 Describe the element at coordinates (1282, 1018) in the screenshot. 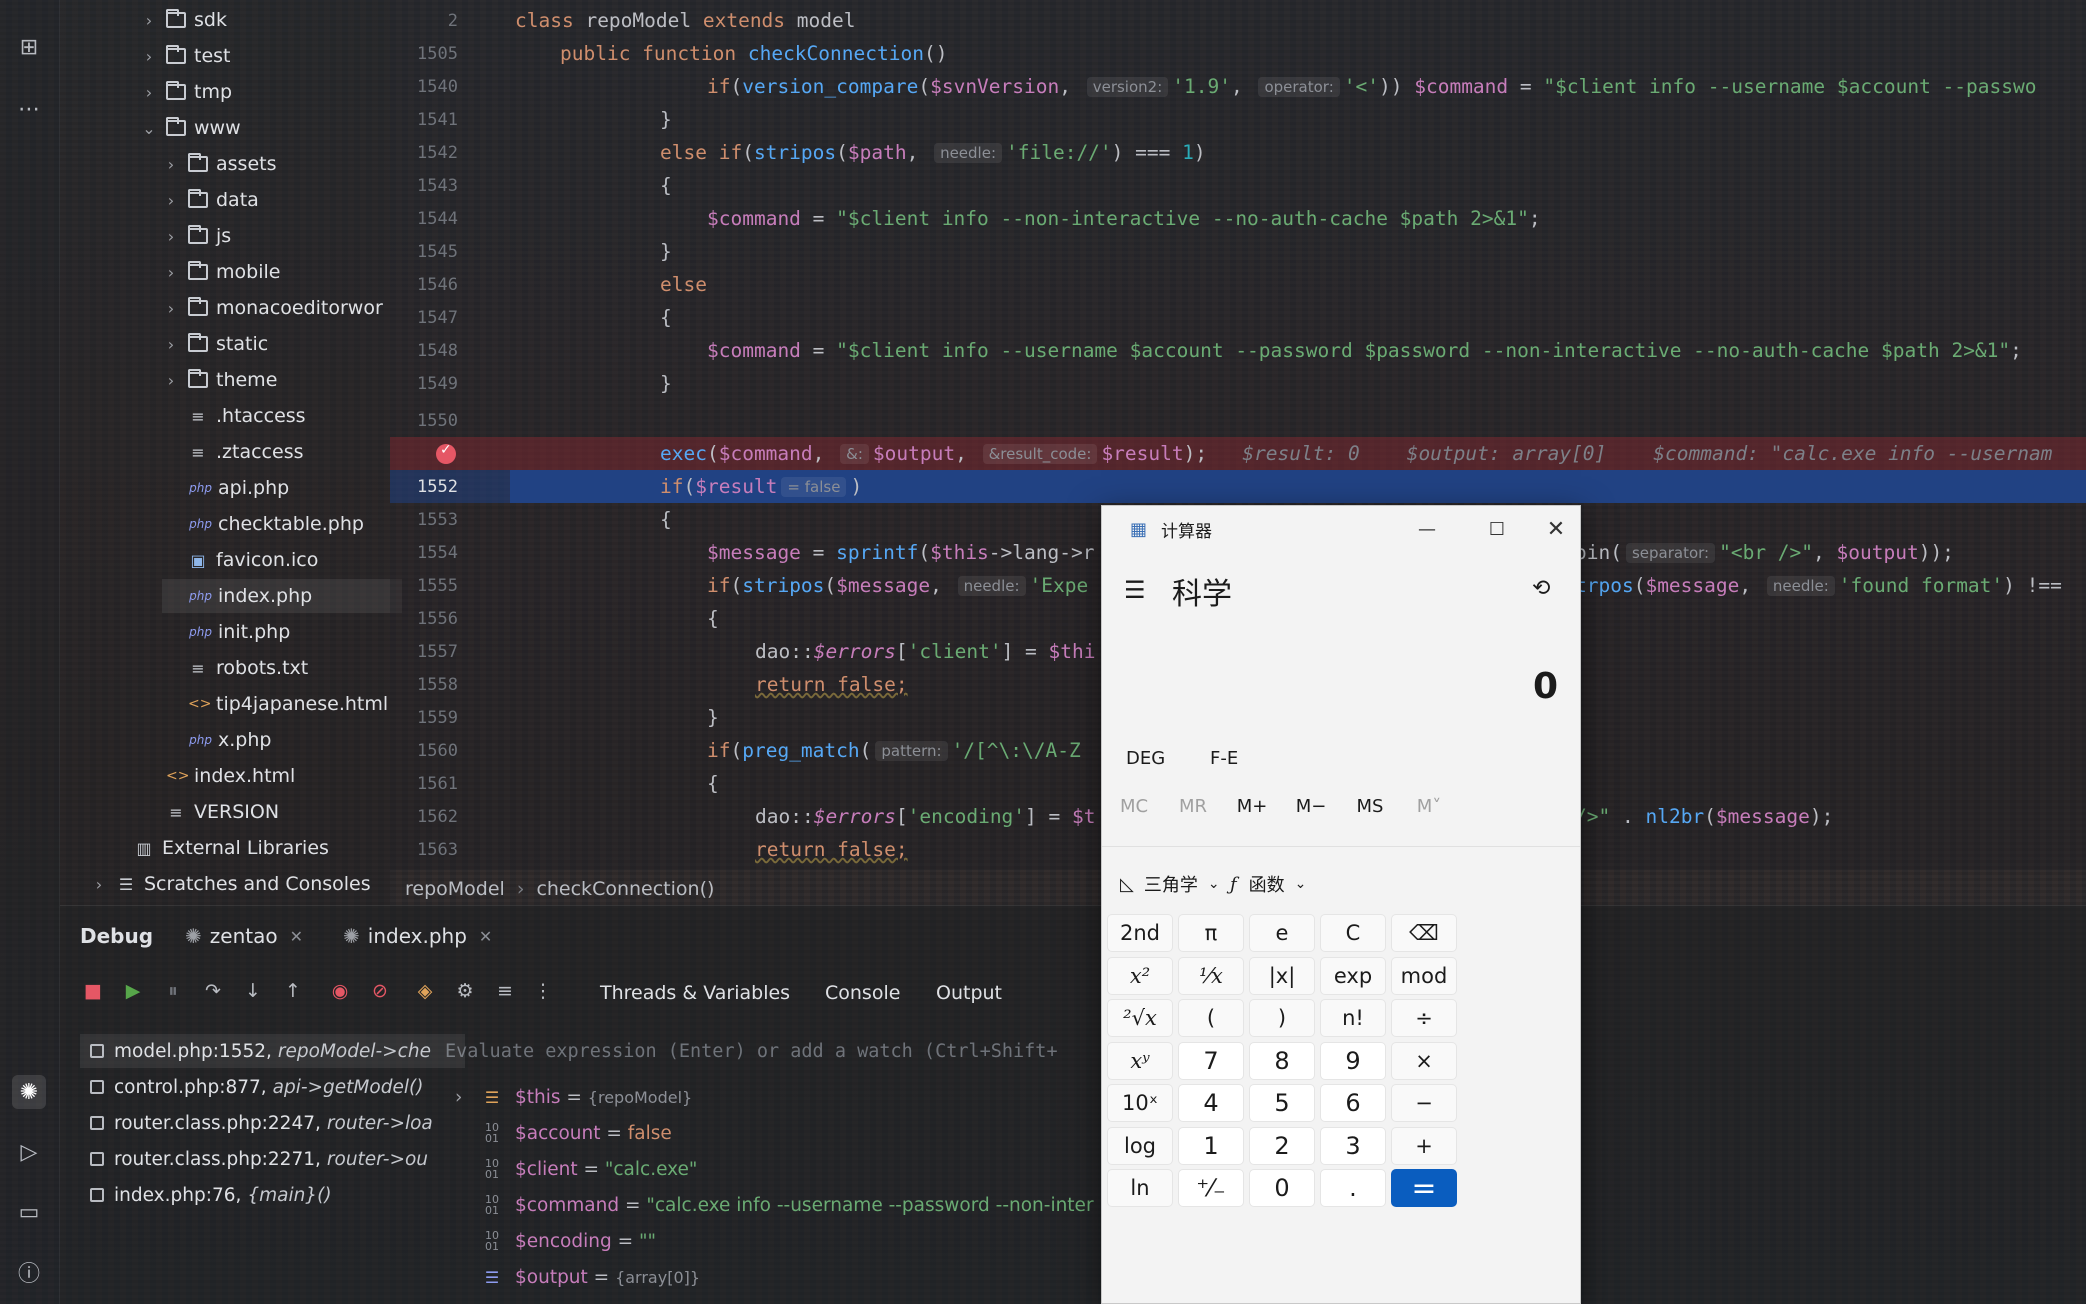

I see `close-paren-button: )` at that location.